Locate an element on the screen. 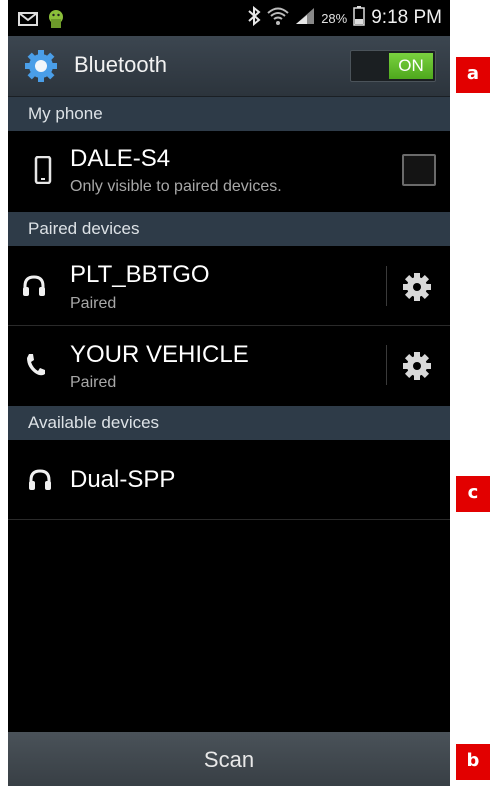 This screenshot has height=786, width=490. bluetooth-toggle: ON is located at coordinates (393, 66).